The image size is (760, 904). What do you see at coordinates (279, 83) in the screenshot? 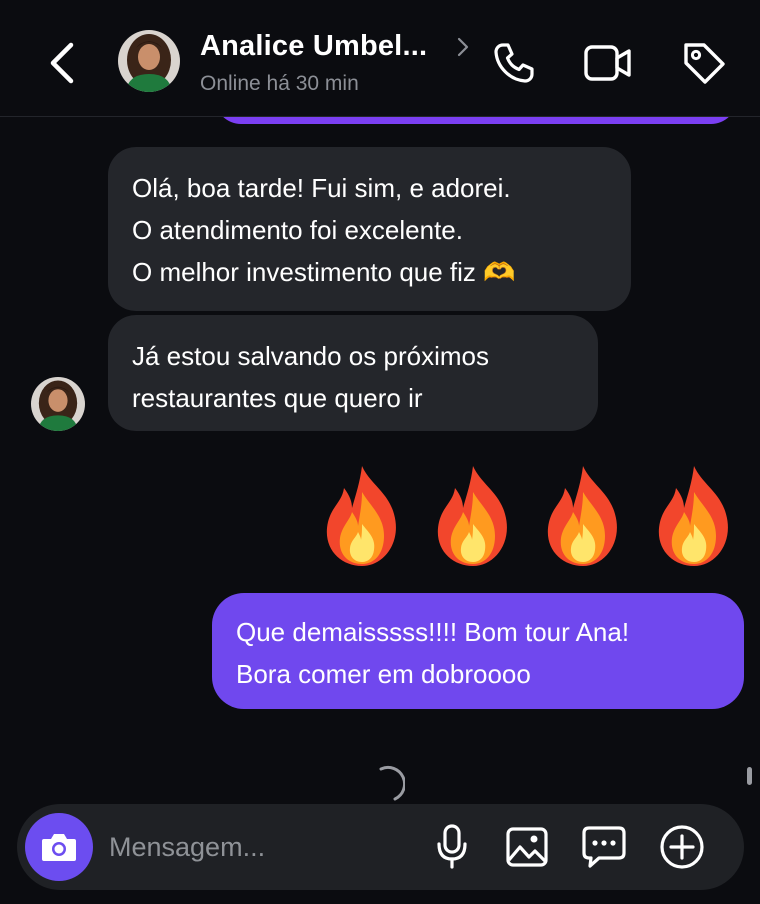
I see `contact-status: Online há 30 min` at bounding box center [279, 83].